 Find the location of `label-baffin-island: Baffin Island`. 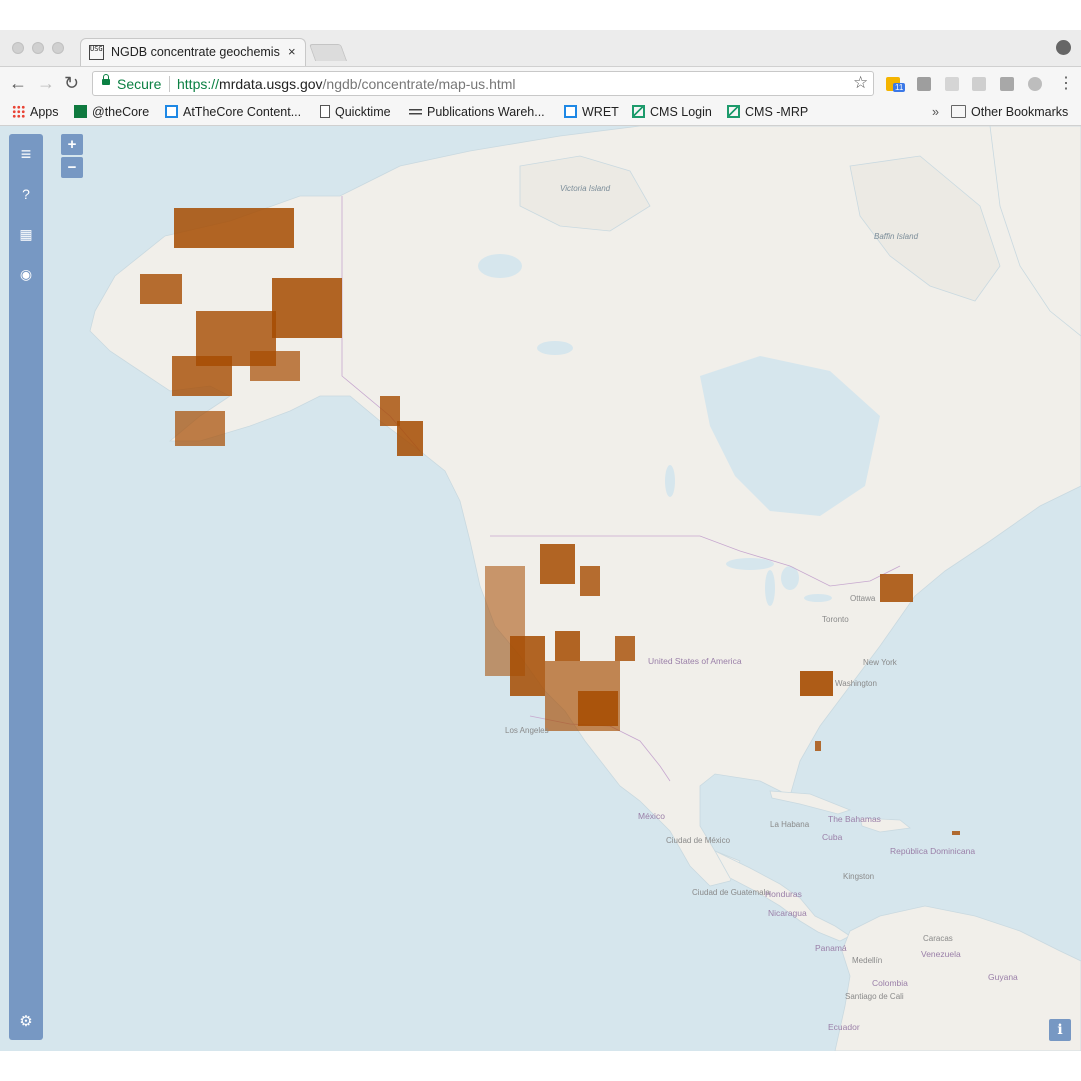

label-baffin-island: Baffin Island is located at coordinates (896, 236).